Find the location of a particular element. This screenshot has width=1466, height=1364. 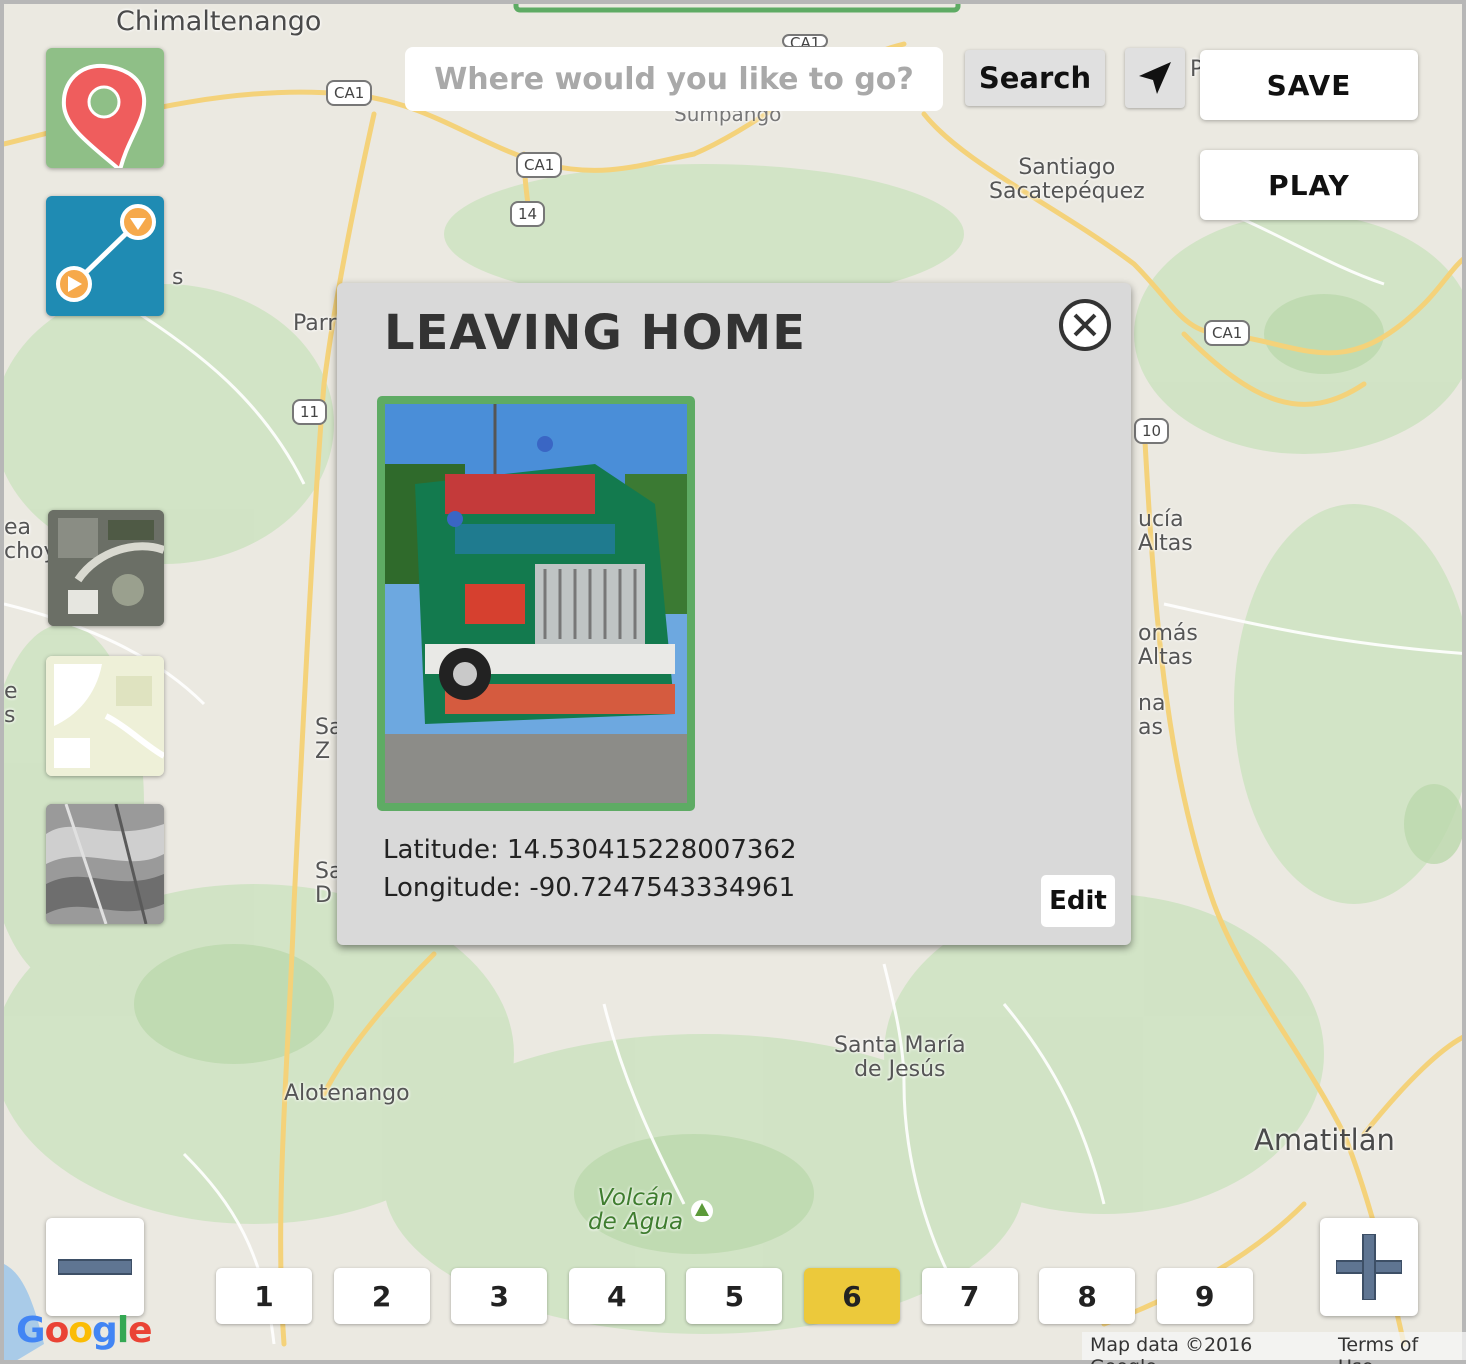

page-button-3: 3 is located at coordinates (499, 1296).